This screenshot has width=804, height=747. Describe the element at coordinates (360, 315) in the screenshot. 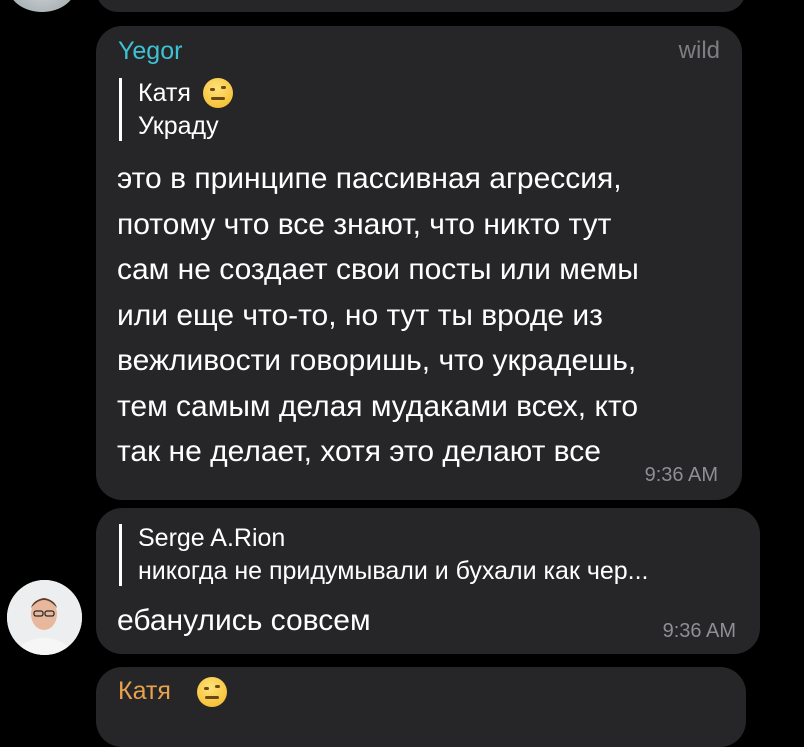

I see `message-text-line: или еще что-то, но тут ты вроде из` at that location.